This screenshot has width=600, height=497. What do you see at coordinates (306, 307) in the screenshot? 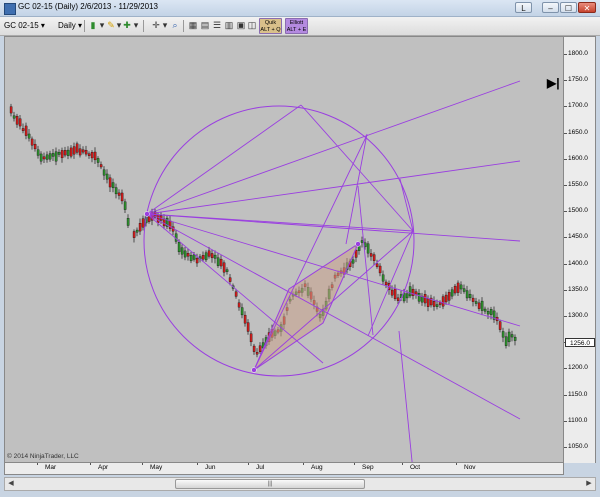
I see `wedge-shape` at bounding box center [306, 307].